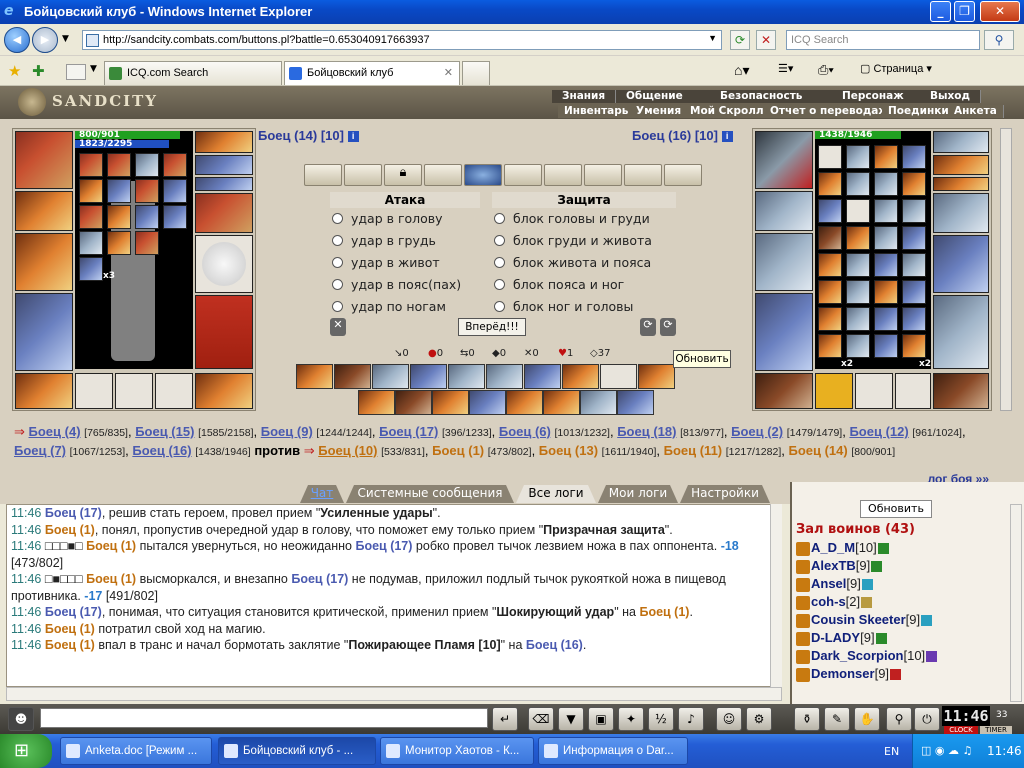 The height and width of the screenshot is (768, 1024). I want to click on weapon-slot, so click(784, 262).